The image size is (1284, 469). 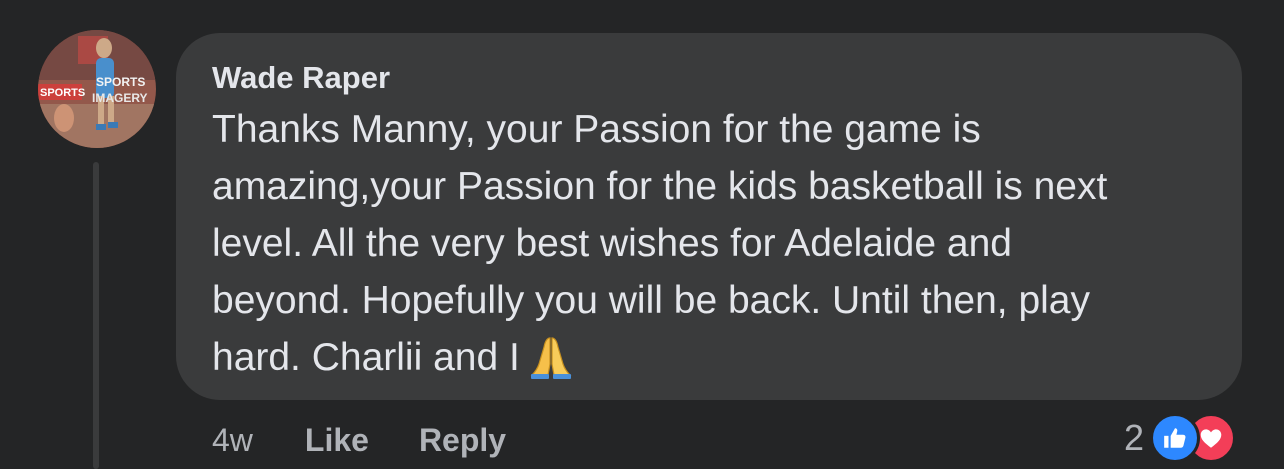 I want to click on avatar-image: SPORTS SPORTS IMAGERY, so click(x=97, y=89).